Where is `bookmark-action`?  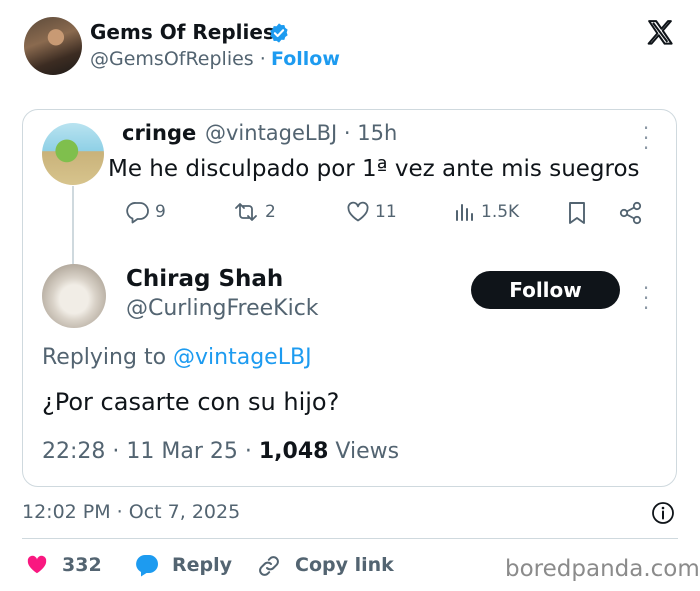 bookmark-action is located at coordinates (577, 213).